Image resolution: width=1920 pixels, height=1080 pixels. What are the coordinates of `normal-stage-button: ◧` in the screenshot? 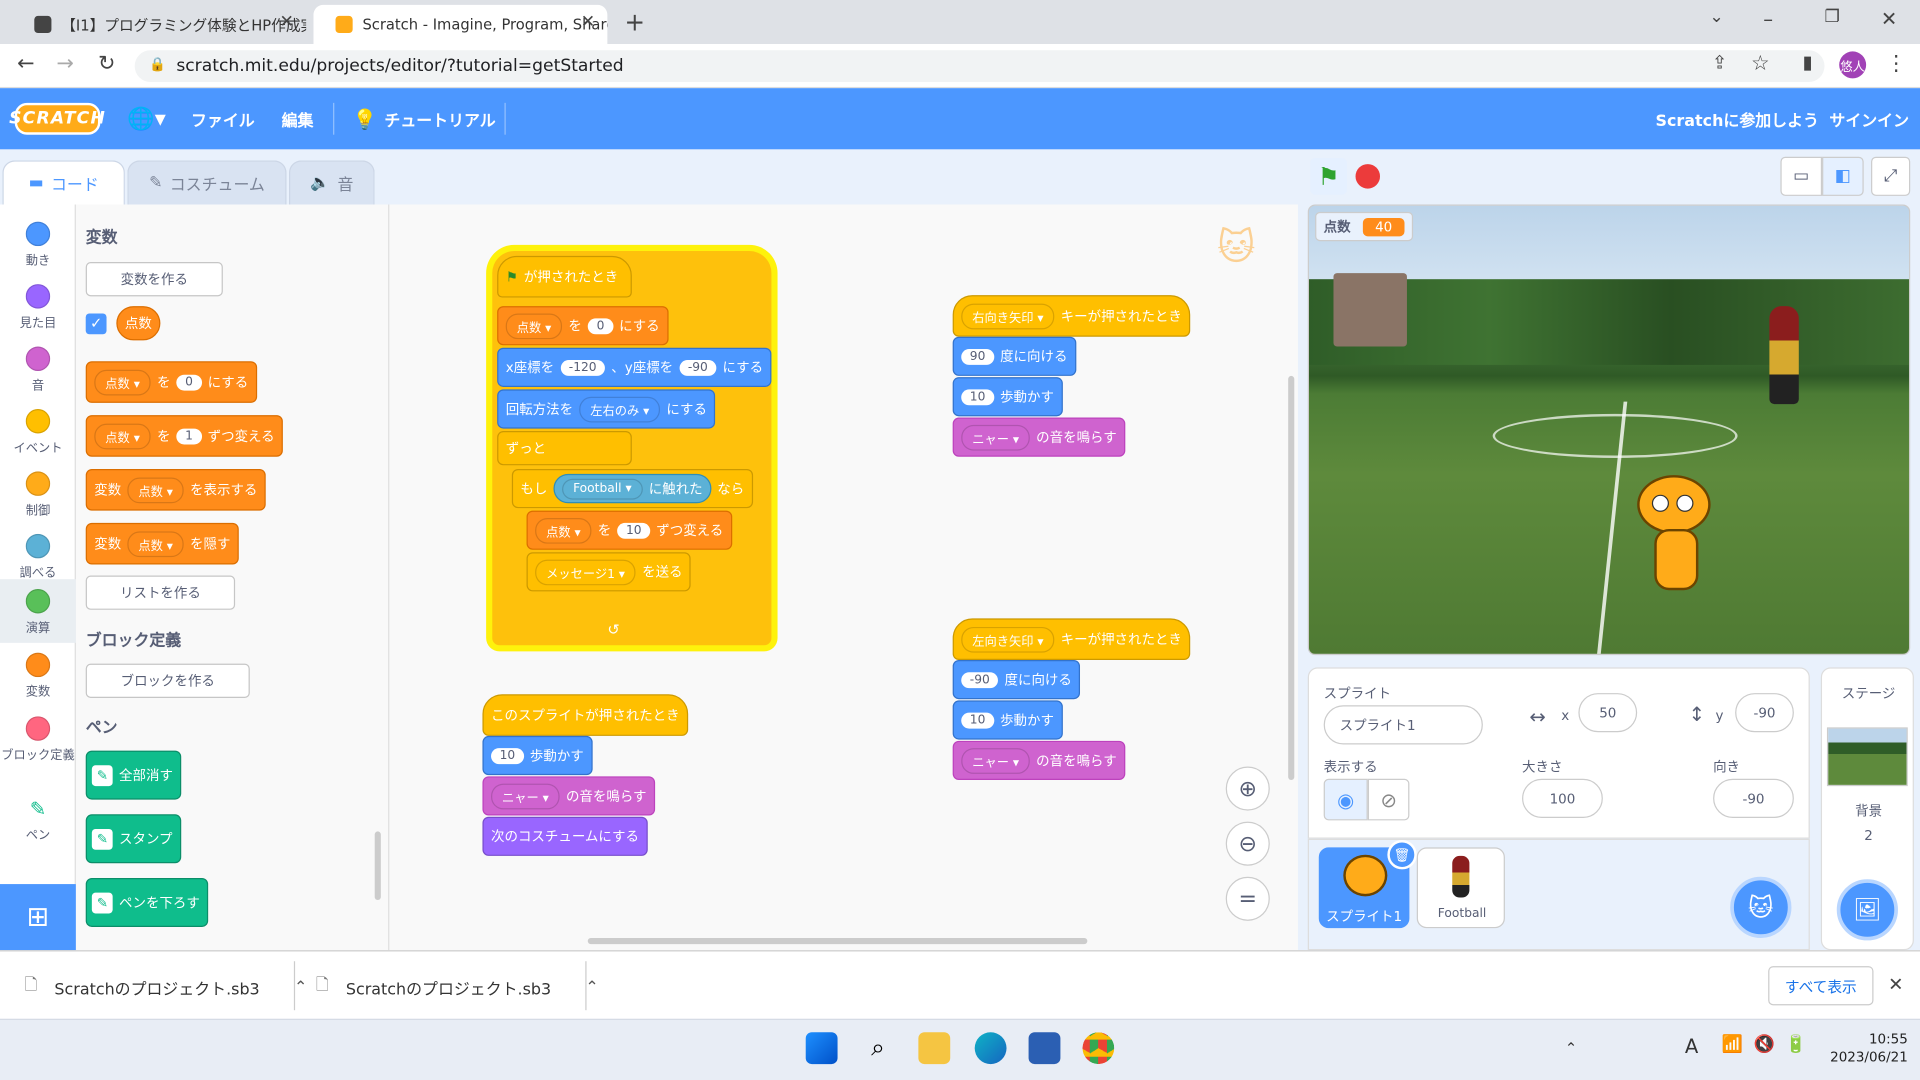 It's located at (1843, 176).